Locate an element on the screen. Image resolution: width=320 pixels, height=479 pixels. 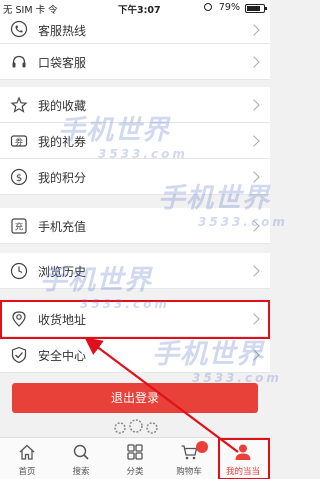
svg-text: 充 is located at coordinates (19, 227).